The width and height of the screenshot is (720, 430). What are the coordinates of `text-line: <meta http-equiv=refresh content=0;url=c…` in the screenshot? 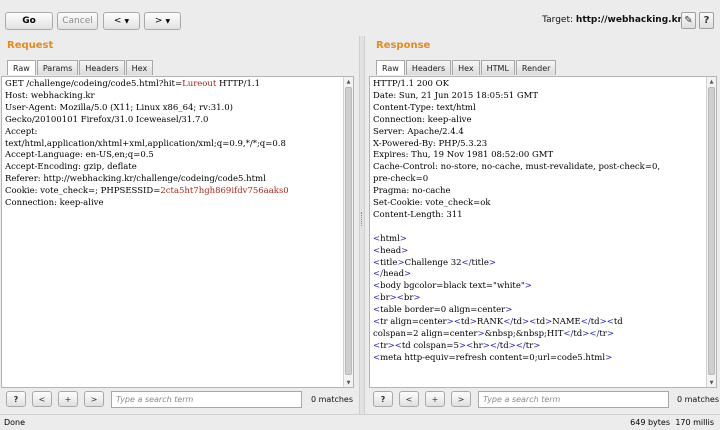 It's located at (543, 359).